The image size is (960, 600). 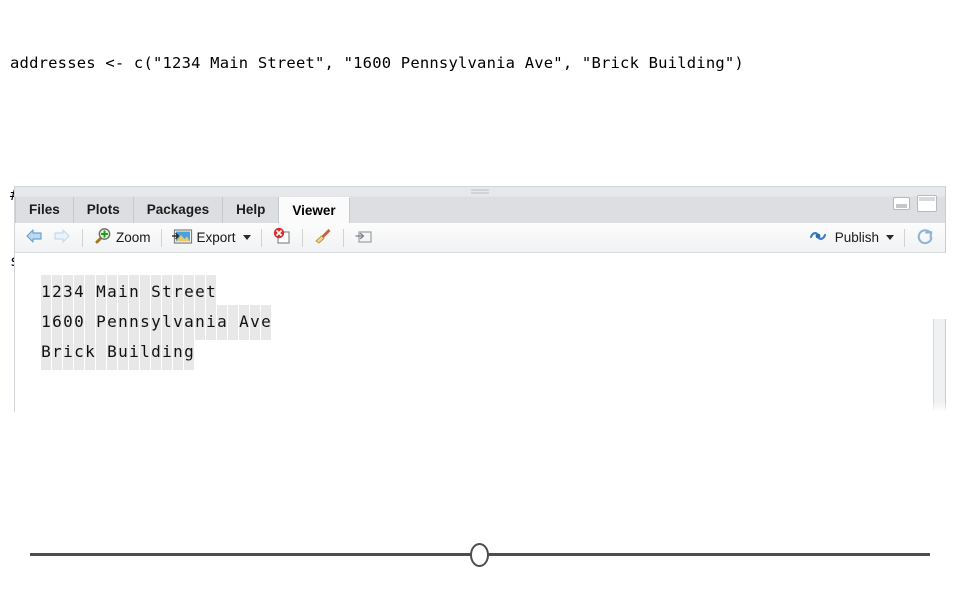 What do you see at coordinates (314, 210) in the screenshot?
I see `tab-viewer: Viewer` at bounding box center [314, 210].